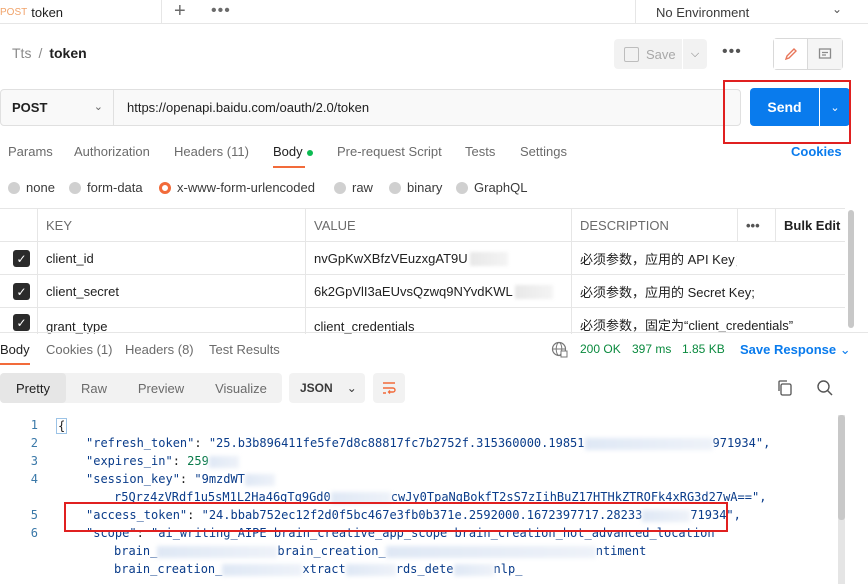 The height and width of the screenshot is (584, 868). Describe the element at coordinates (129, 461) in the screenshot. I see `json-key: "expires_in"` at that location.